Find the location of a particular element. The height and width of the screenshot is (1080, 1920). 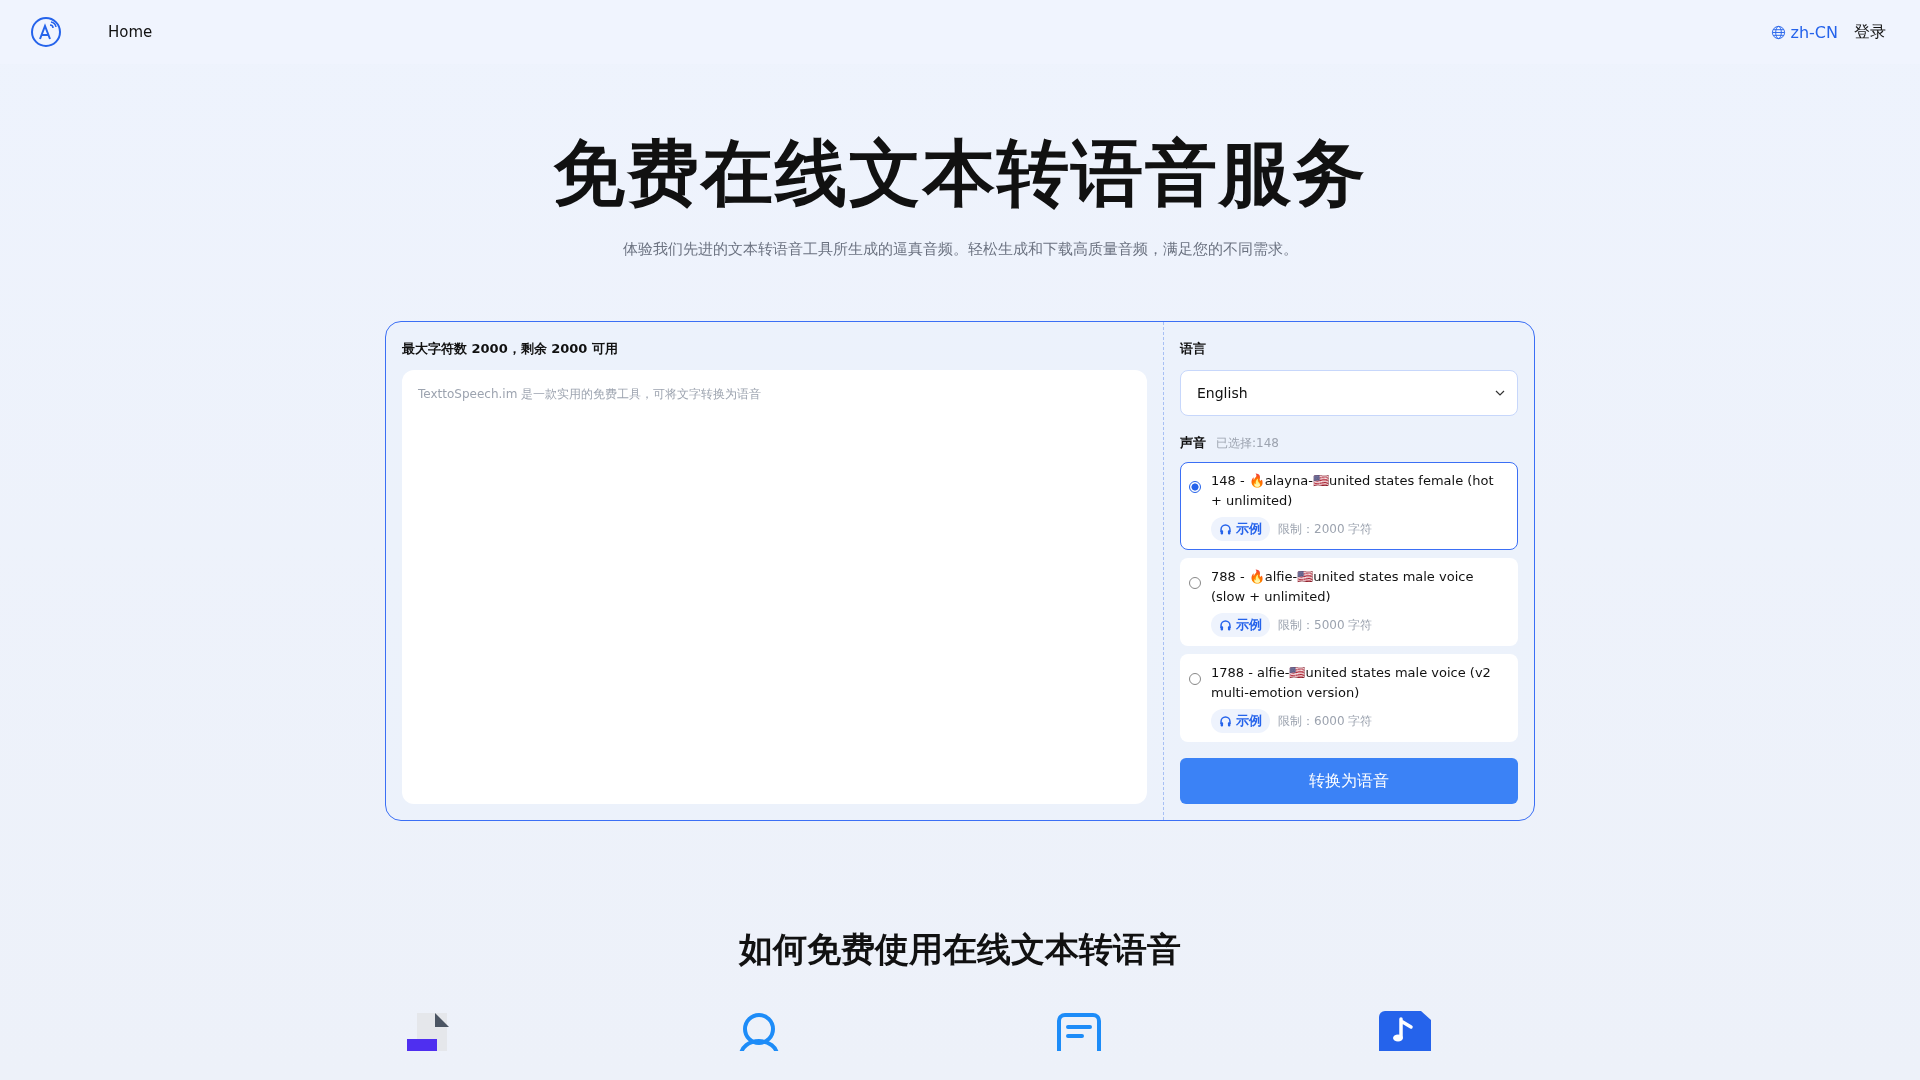

voice-option: 1788 - alfie-🇺🇸united states male voice (v2 multi-emotion version) 示例 限制：6000 字符 is located at coordinates (1349, 698).